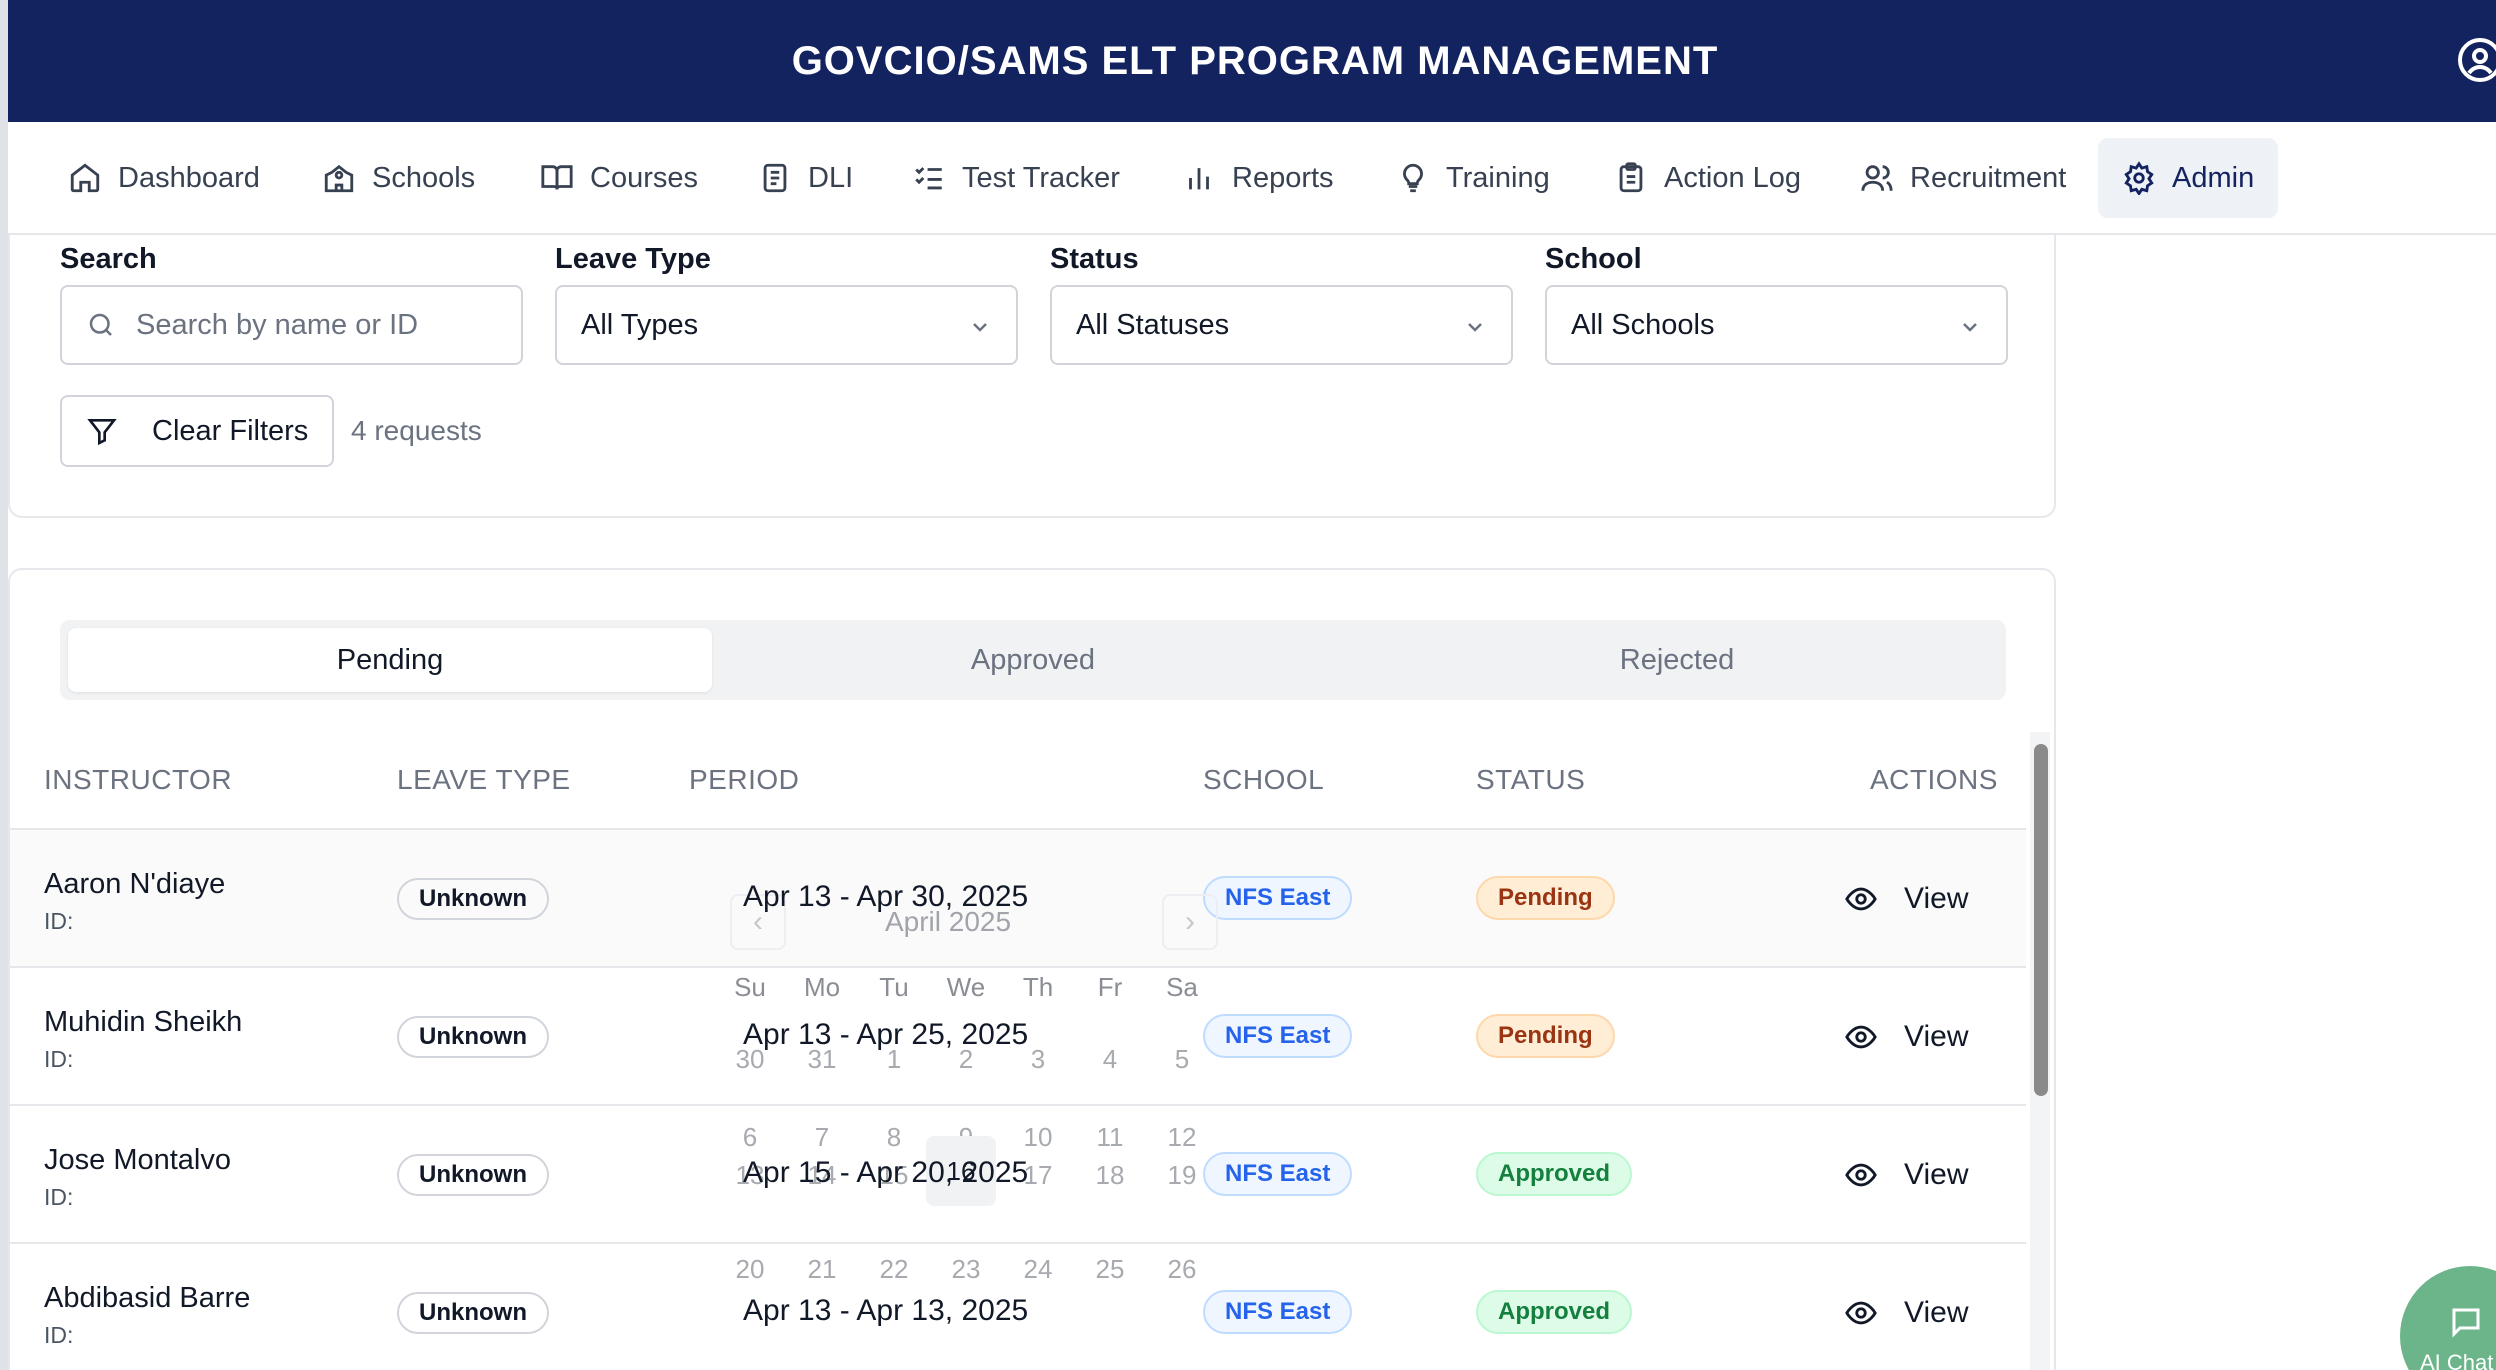  What do you see at coordinates (1877, 178) in the screenshot?
I see `users-icon` at bounding box center [1877, 178].